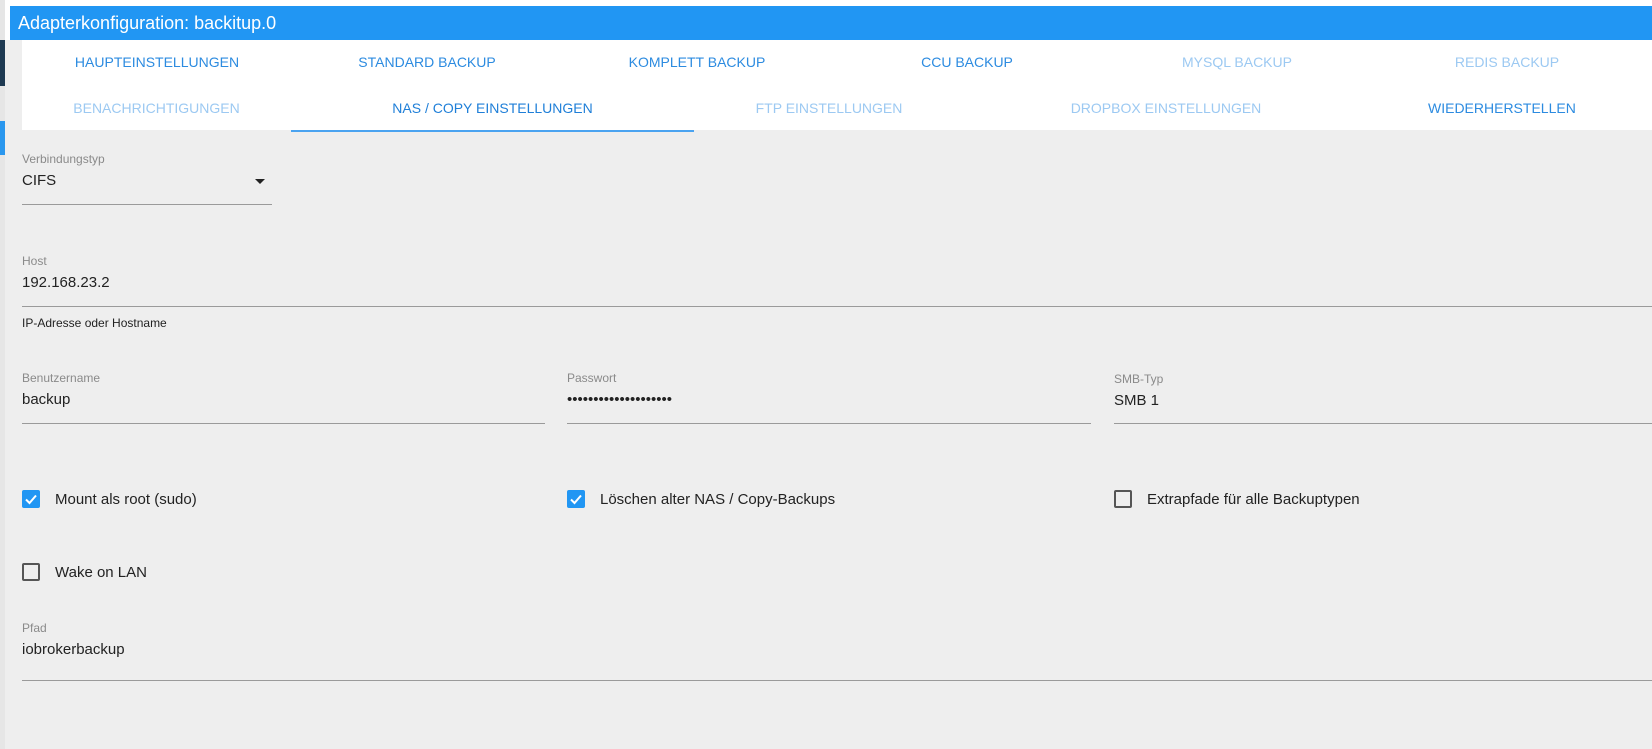 The image size is (1652, 749). What do you see at coordinates (94, 323) in the screenshot?
I see `host-helper-text: IP-Adresse oder Hostname` at bounding box center [94, 323].